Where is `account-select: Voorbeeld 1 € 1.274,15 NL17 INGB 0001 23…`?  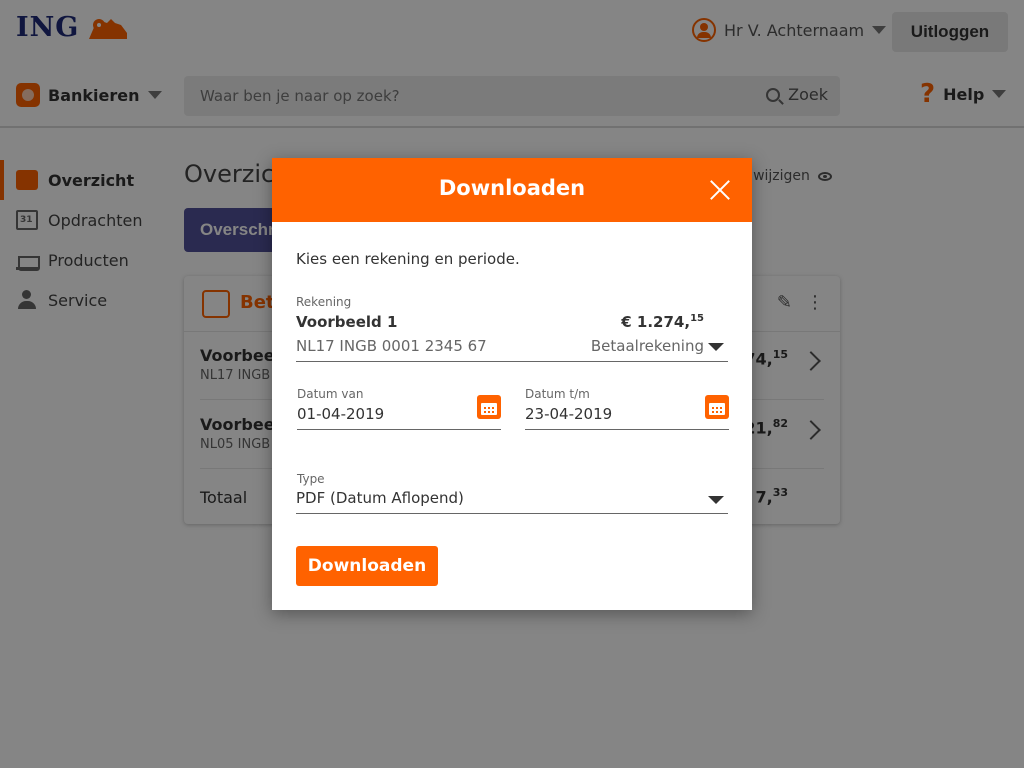
account-select: Voorbeeld 1 € 1.274,15 NL17 INGB 0001 23… is located at coordinates (512, 336).